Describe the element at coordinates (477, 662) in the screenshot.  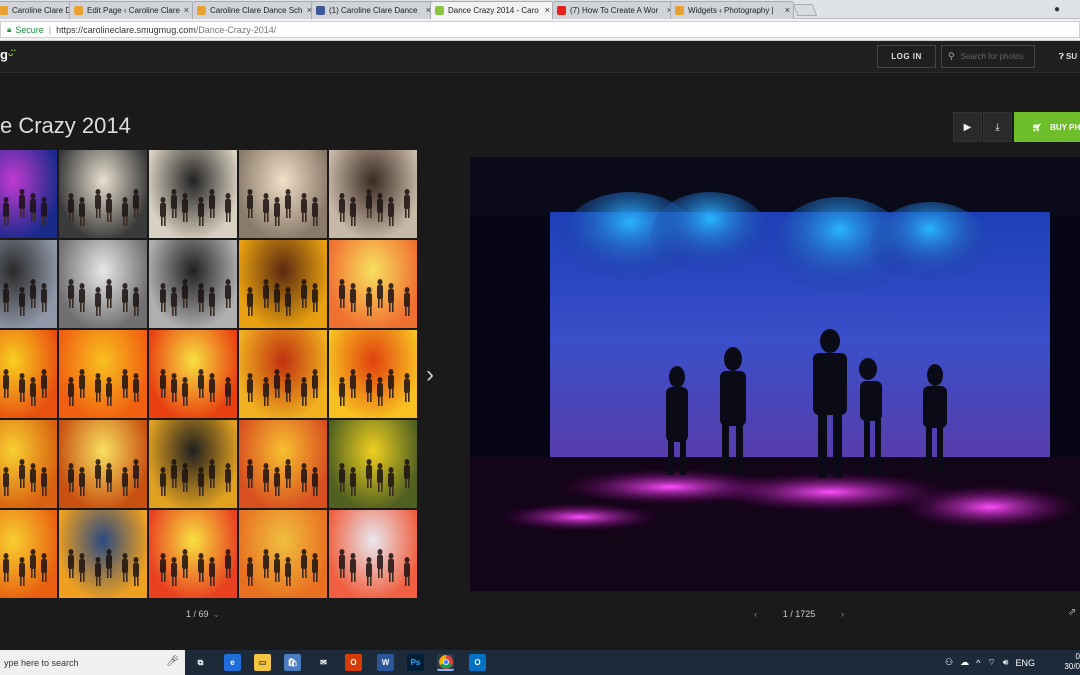
I see `outlook-icon: O` at that location.